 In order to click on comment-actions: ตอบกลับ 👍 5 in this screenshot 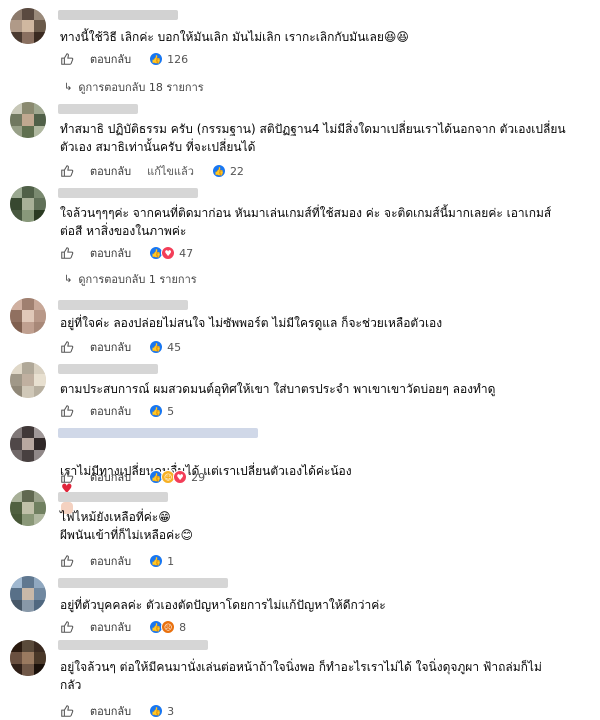, I will do `click(117, 411)`.